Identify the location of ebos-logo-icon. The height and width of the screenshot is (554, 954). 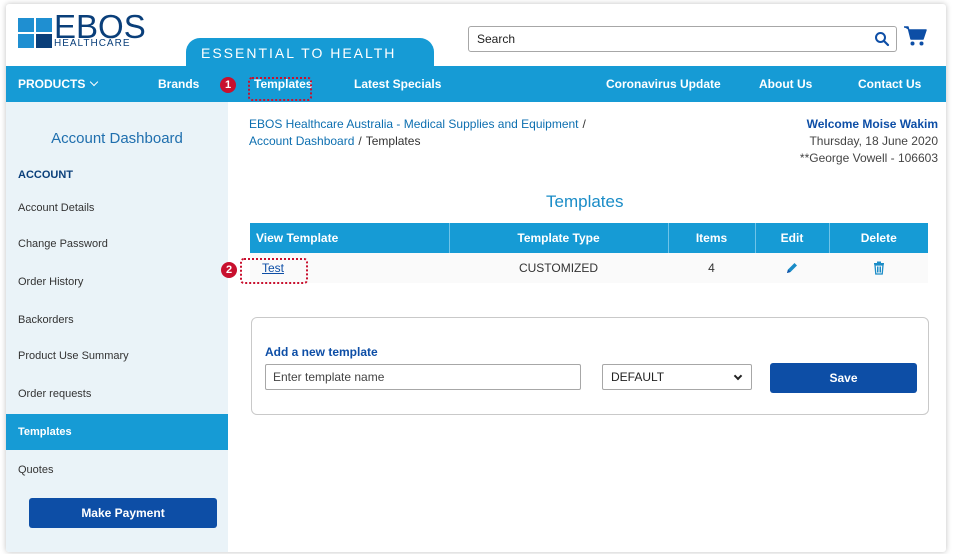
(35, 33).